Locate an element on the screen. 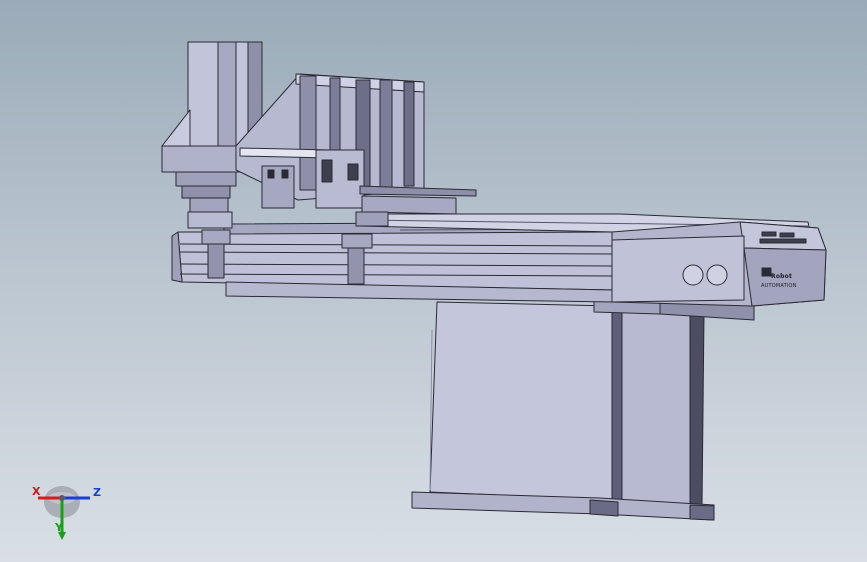 Image resolution: width=867 pixels, height=562 pixels. y-axis-label: Y is located at coordinates (59, 527).